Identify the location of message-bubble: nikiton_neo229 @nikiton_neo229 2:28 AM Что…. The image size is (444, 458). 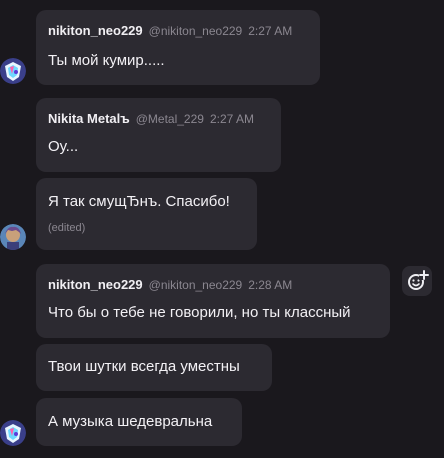
(213, 301).